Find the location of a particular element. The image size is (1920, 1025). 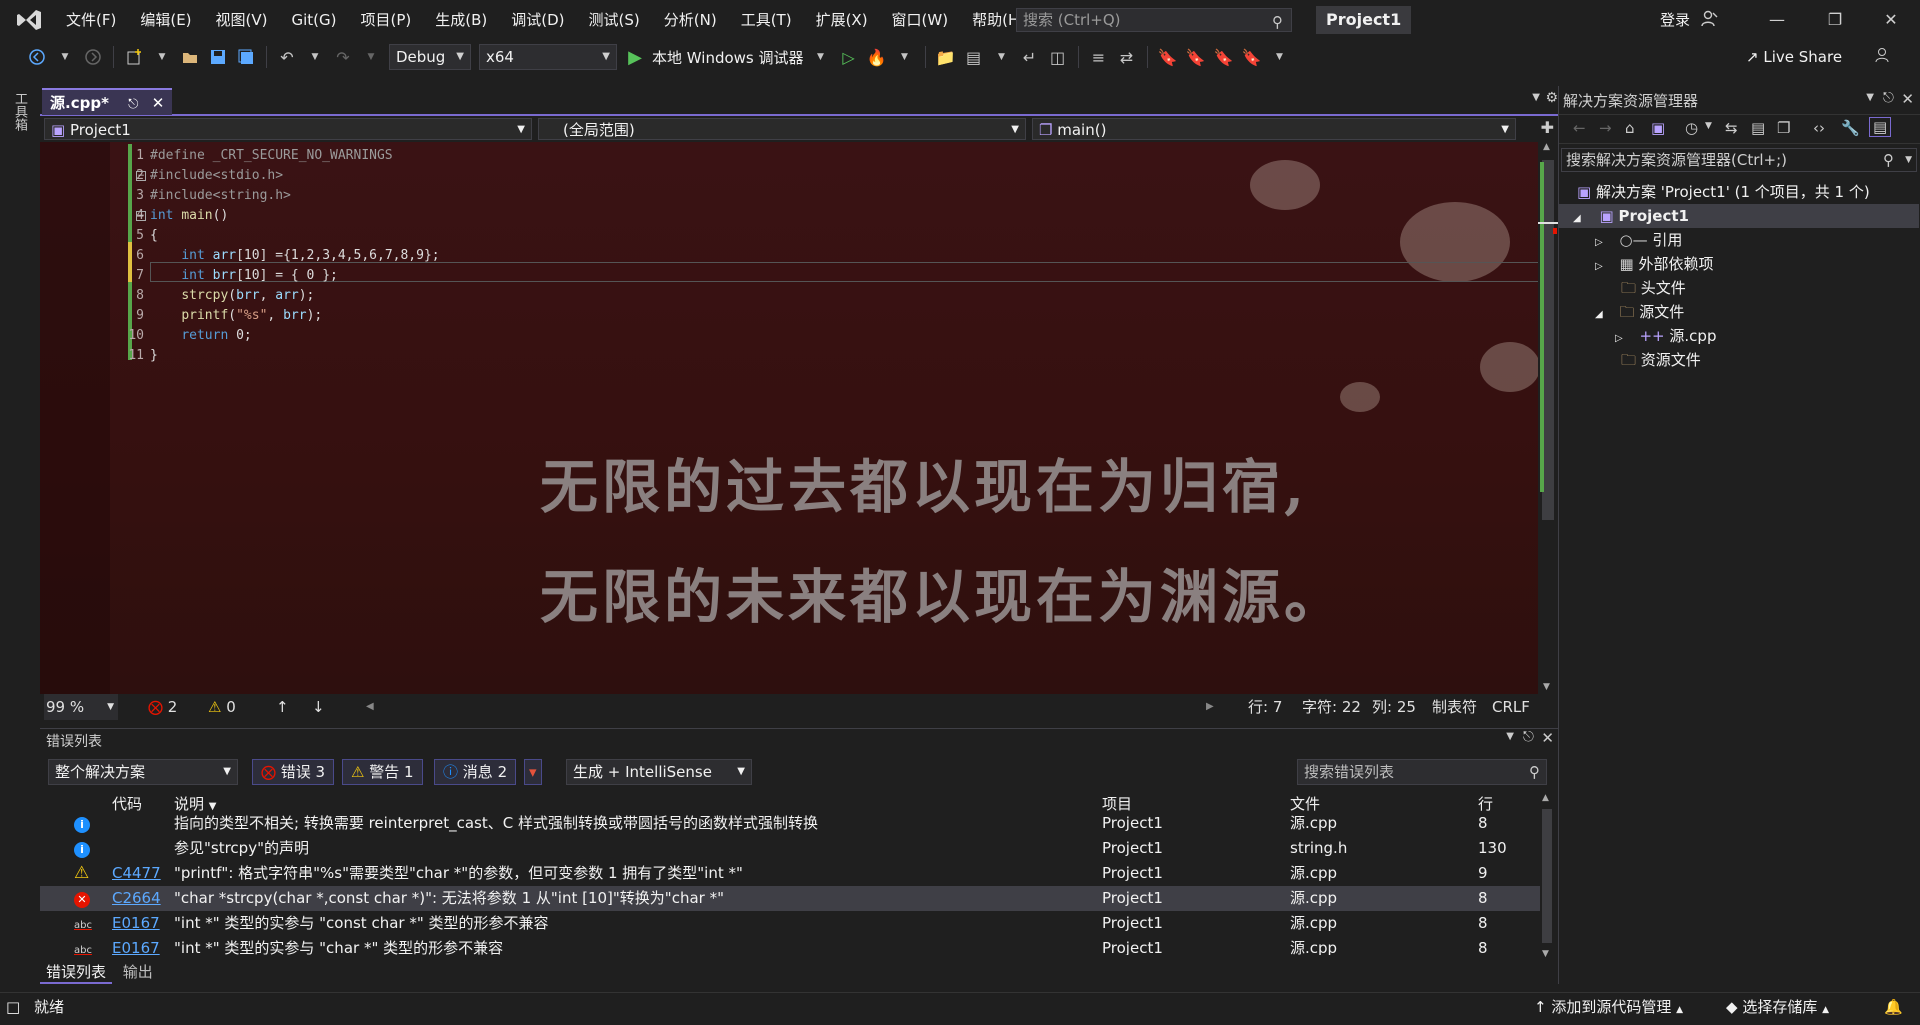

step-icon: ↵ is located at coordinates (1030, 57).